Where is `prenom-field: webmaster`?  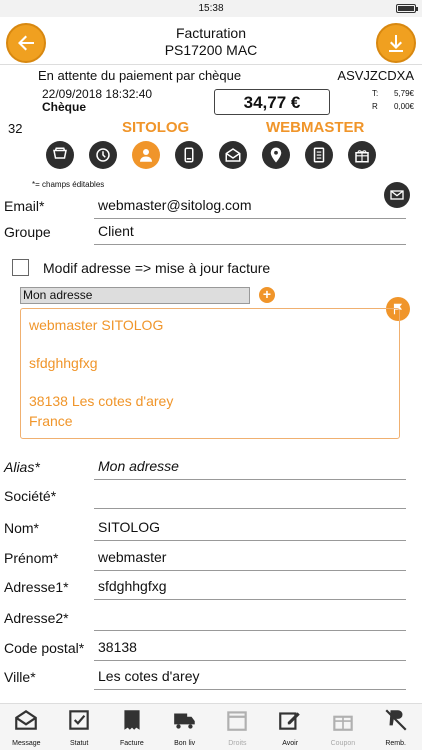
prenom-field: webmaster is located at coordinates (250, 560).